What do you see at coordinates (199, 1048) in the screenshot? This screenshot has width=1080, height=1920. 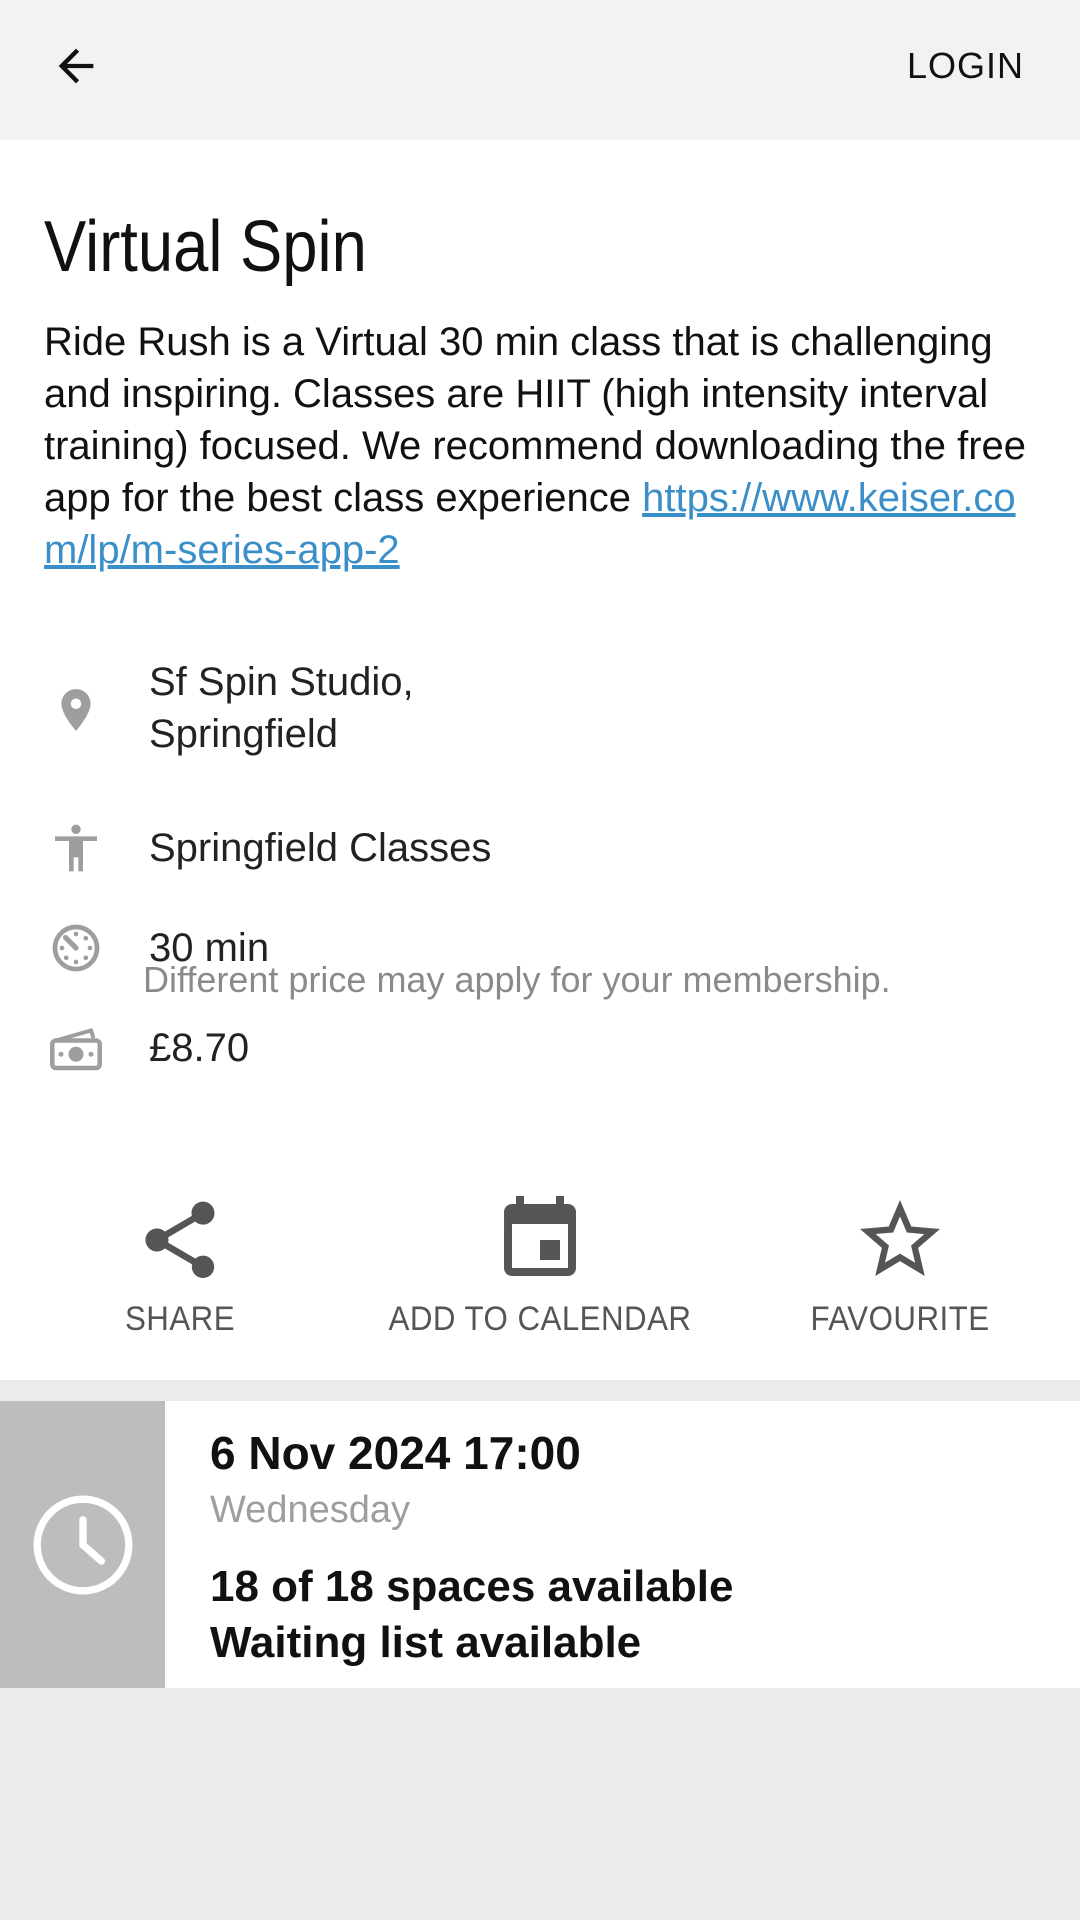 I see `price-text: £8.70` at bounding box center [199, 1048].